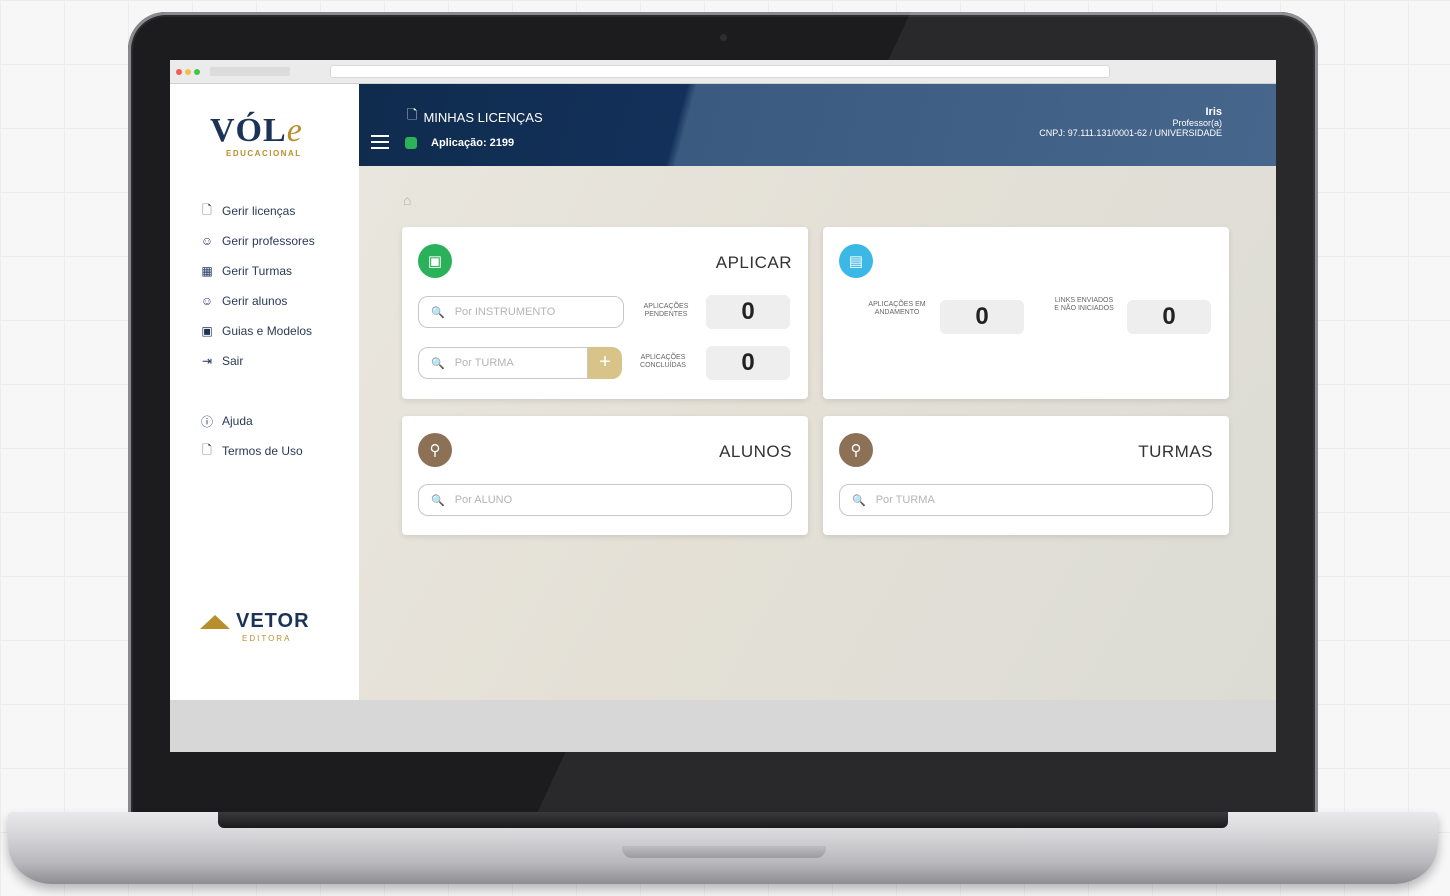  I want to click on page-title-text: MINHAS LICENÇAS, so click(483, 117).